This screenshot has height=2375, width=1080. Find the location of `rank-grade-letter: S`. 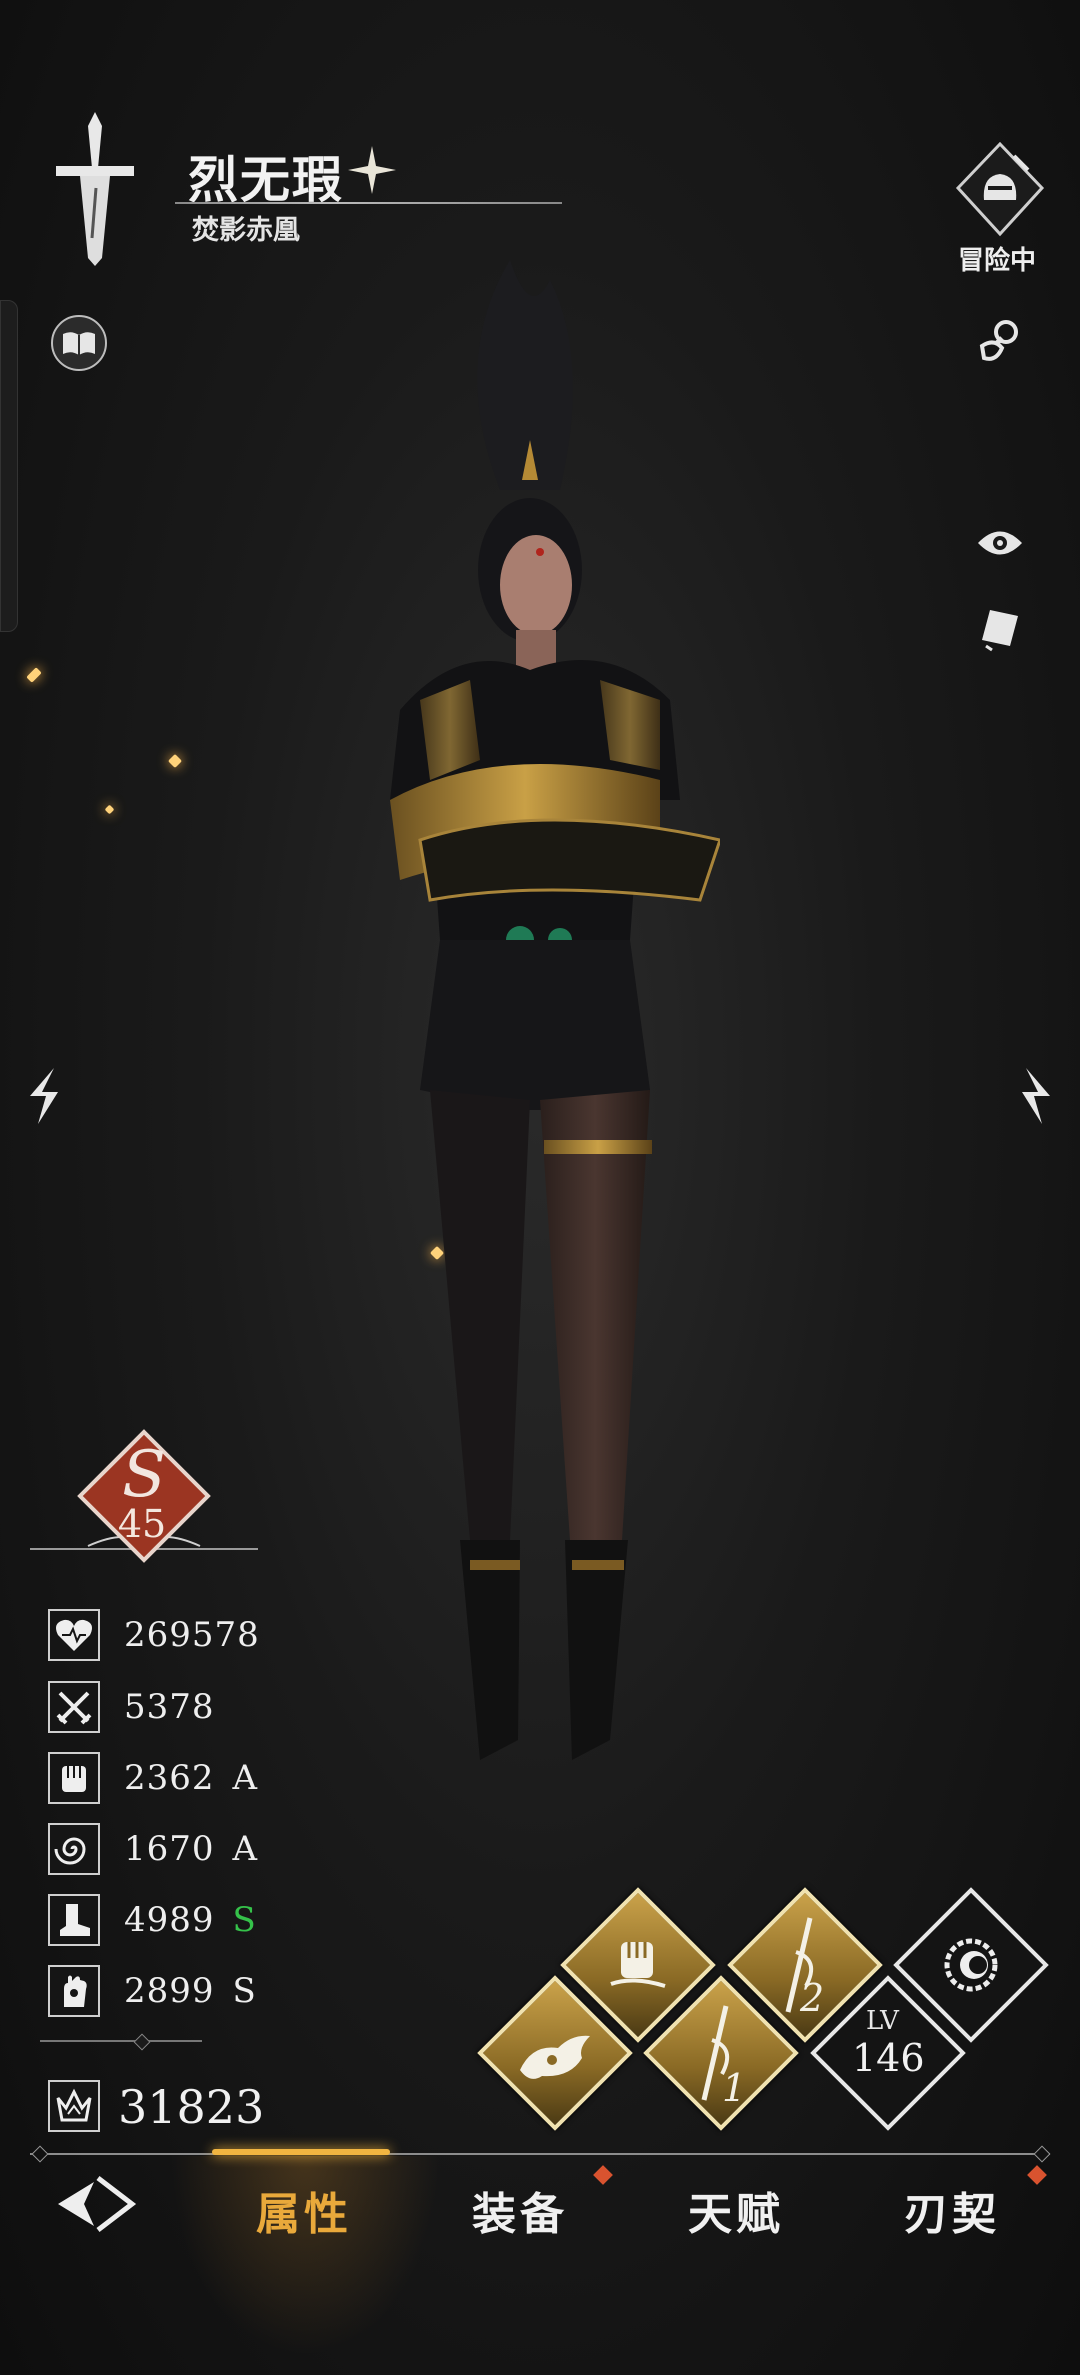

rank-grade-letter: S is located at coordinates (144, 1475).